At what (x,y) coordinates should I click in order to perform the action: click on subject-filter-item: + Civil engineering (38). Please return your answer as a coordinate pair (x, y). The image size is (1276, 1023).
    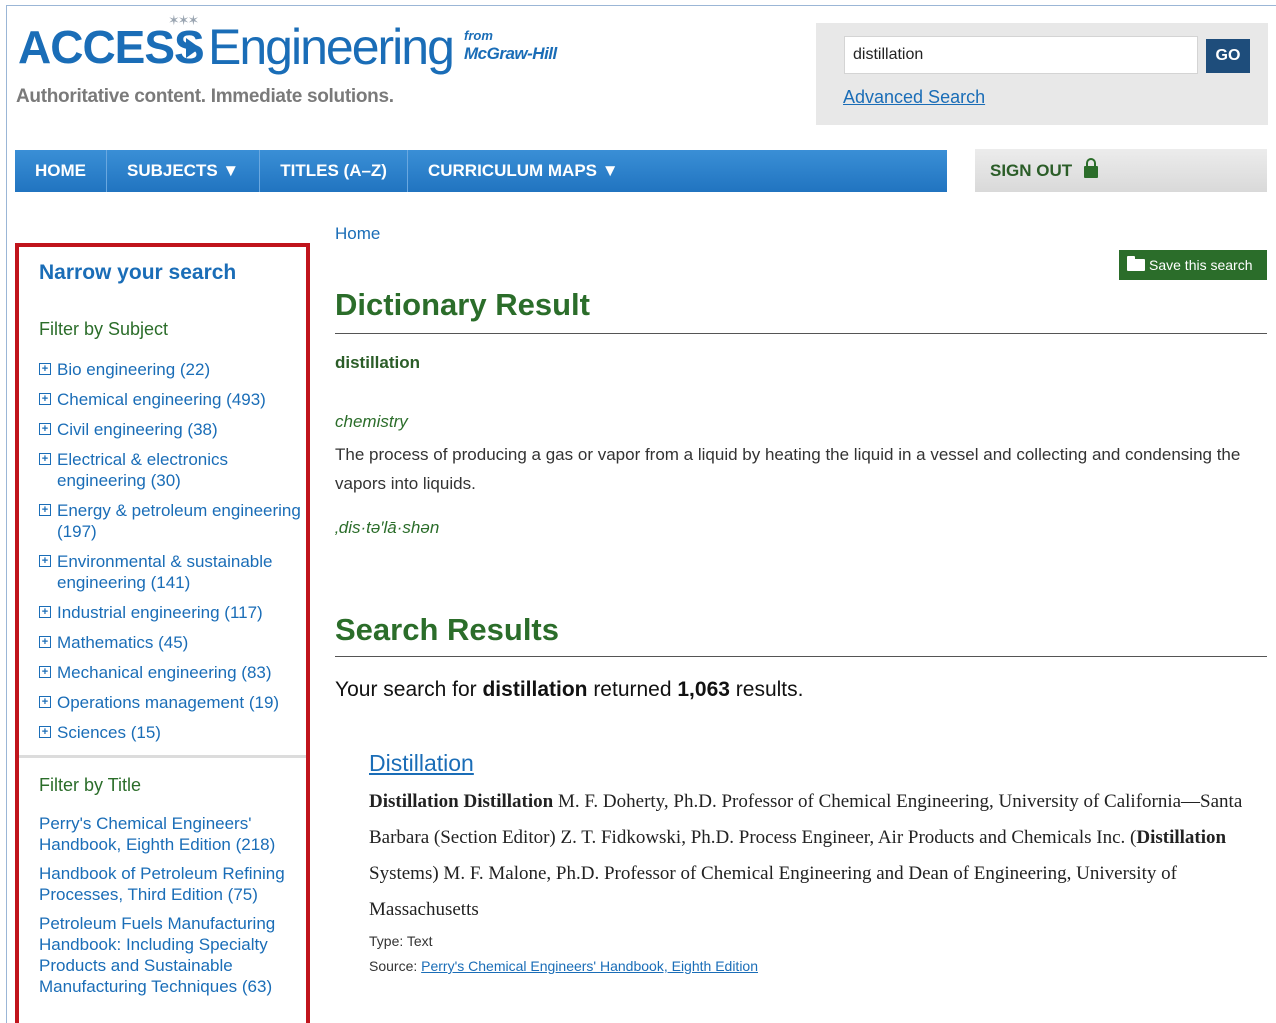
    Looking at the image, I should click on (170, 429).